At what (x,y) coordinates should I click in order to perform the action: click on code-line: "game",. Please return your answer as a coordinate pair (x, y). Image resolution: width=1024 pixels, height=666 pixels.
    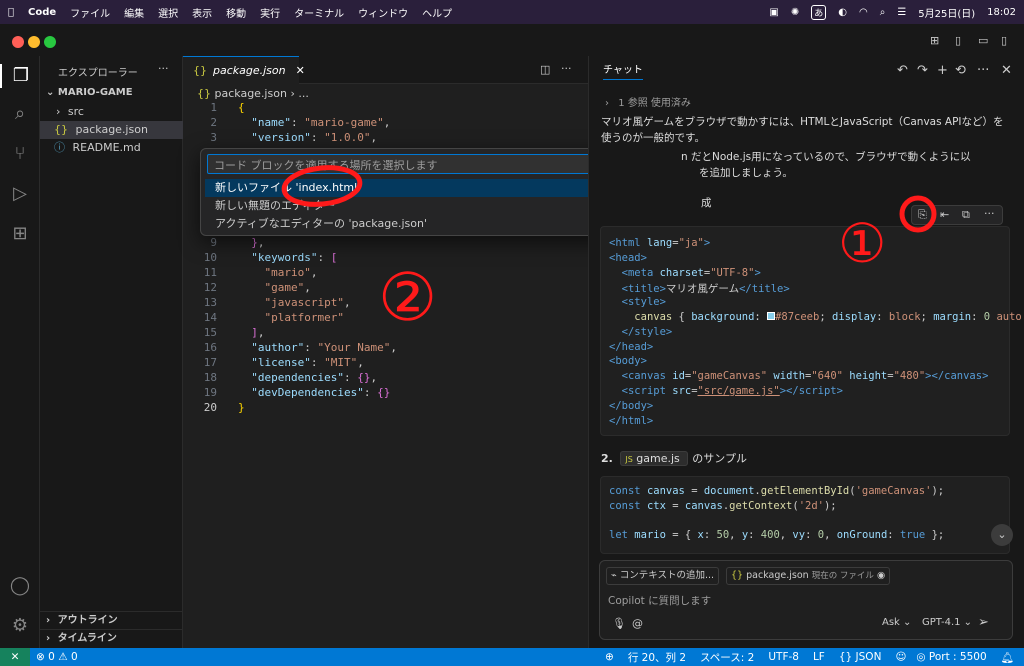
    Looking at the image, I should click on (287, 287).